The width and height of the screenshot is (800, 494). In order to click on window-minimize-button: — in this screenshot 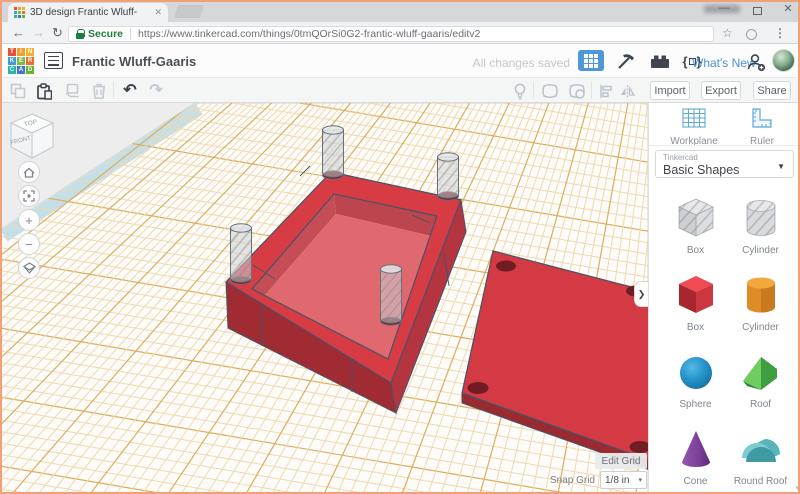, I will do `click(724, 8)`.